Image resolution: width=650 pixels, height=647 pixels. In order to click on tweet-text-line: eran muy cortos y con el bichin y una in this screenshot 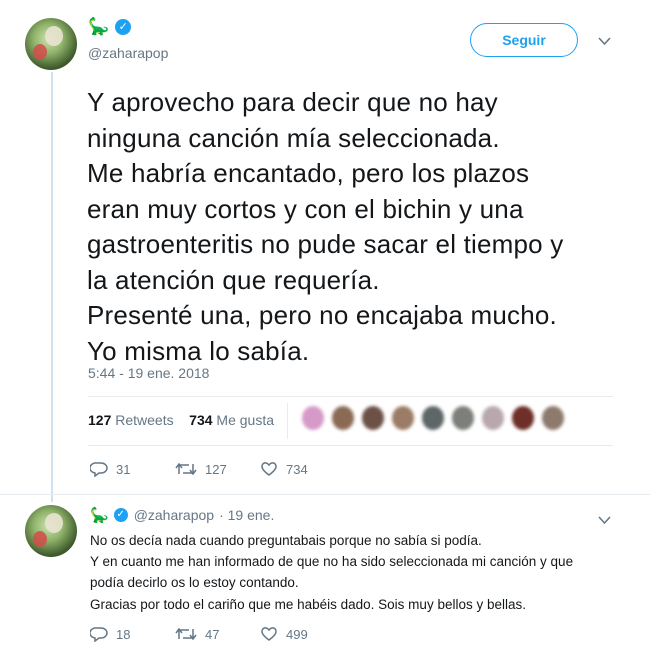, I will do `click(305, 208)`.